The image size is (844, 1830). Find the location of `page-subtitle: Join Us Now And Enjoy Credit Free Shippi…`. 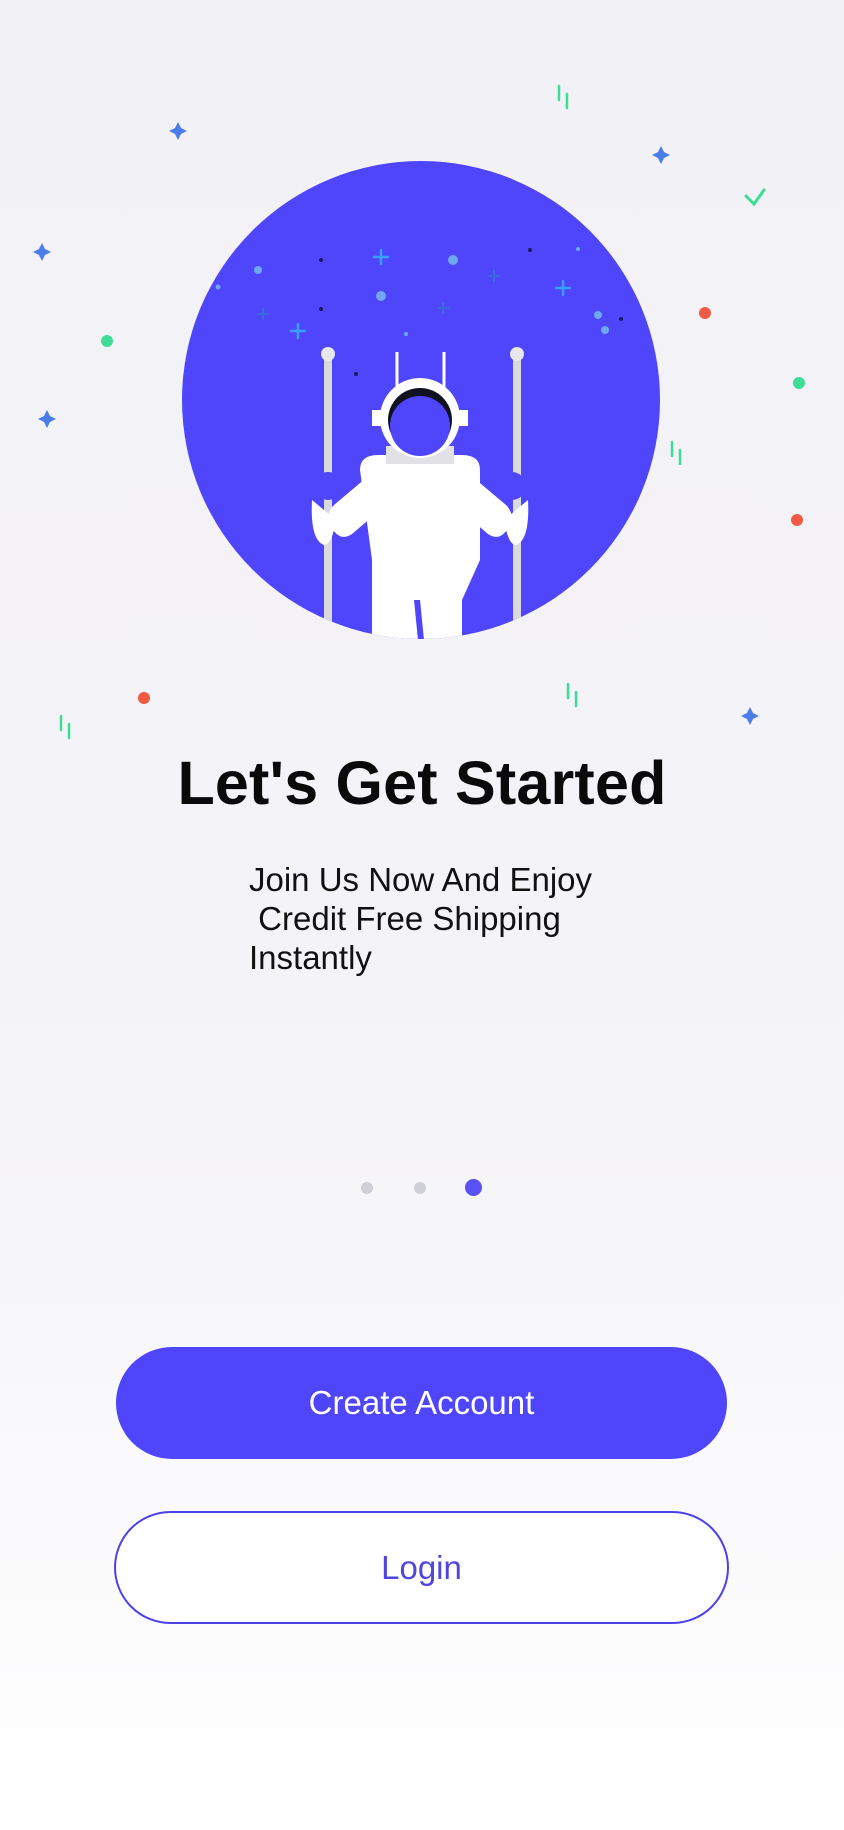

page-subtitle: Join Us Now And Enjoy Credit Free Shippi… is located at coordinates (421, 918).